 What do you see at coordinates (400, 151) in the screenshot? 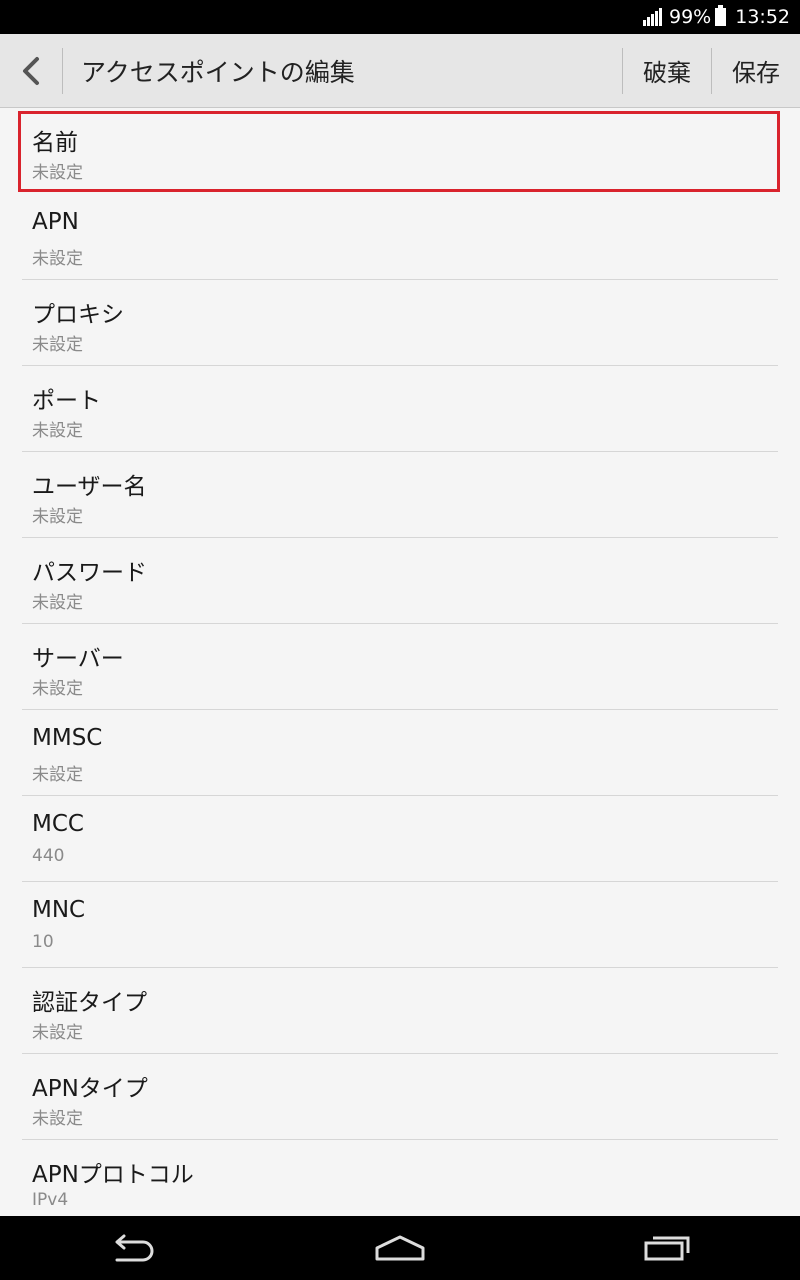
I see `setting-name: 名前 未設定` at bounding box center [400, 151].